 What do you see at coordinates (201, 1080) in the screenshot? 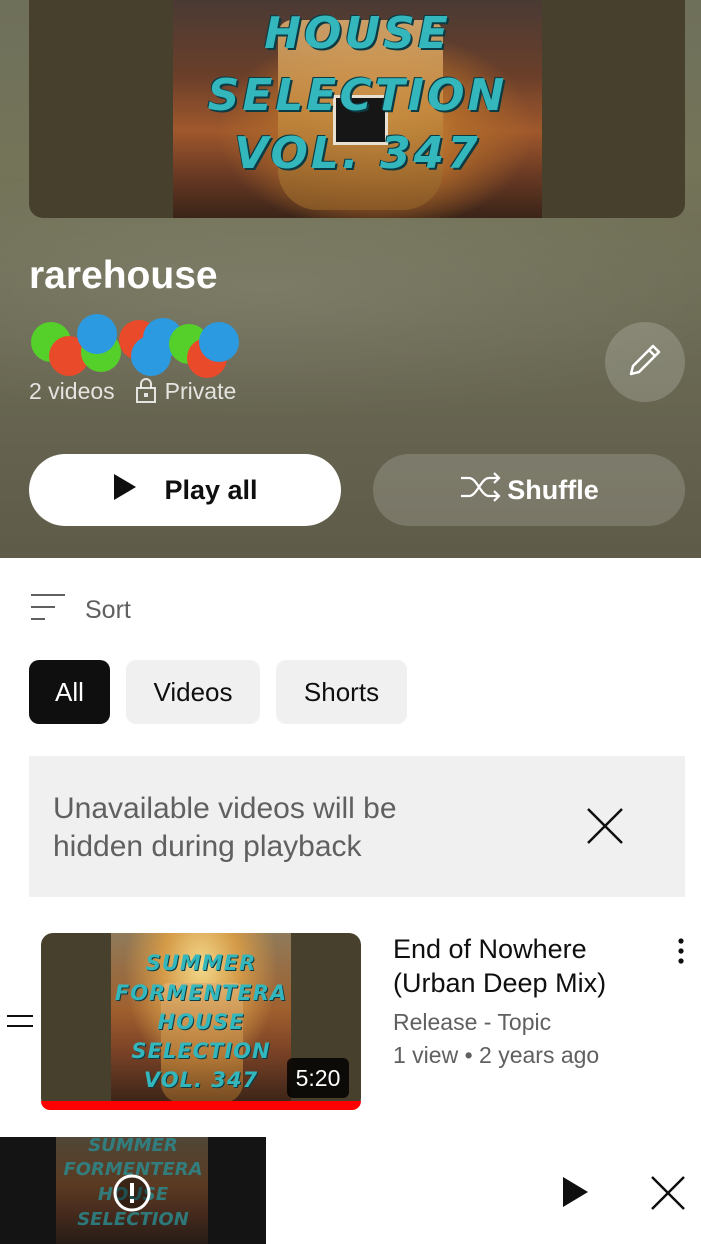
I see `thumbnail-text-line: VOL. 347` at bounding box center [201, 1080].